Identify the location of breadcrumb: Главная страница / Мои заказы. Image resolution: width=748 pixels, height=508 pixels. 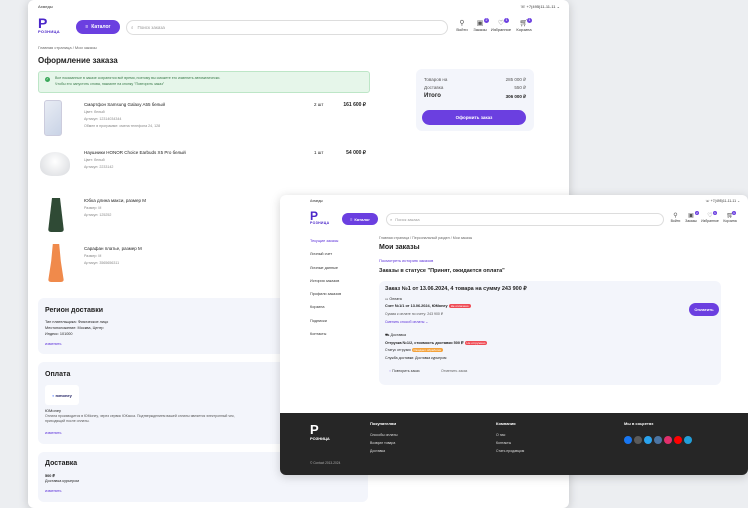
(67, 47).